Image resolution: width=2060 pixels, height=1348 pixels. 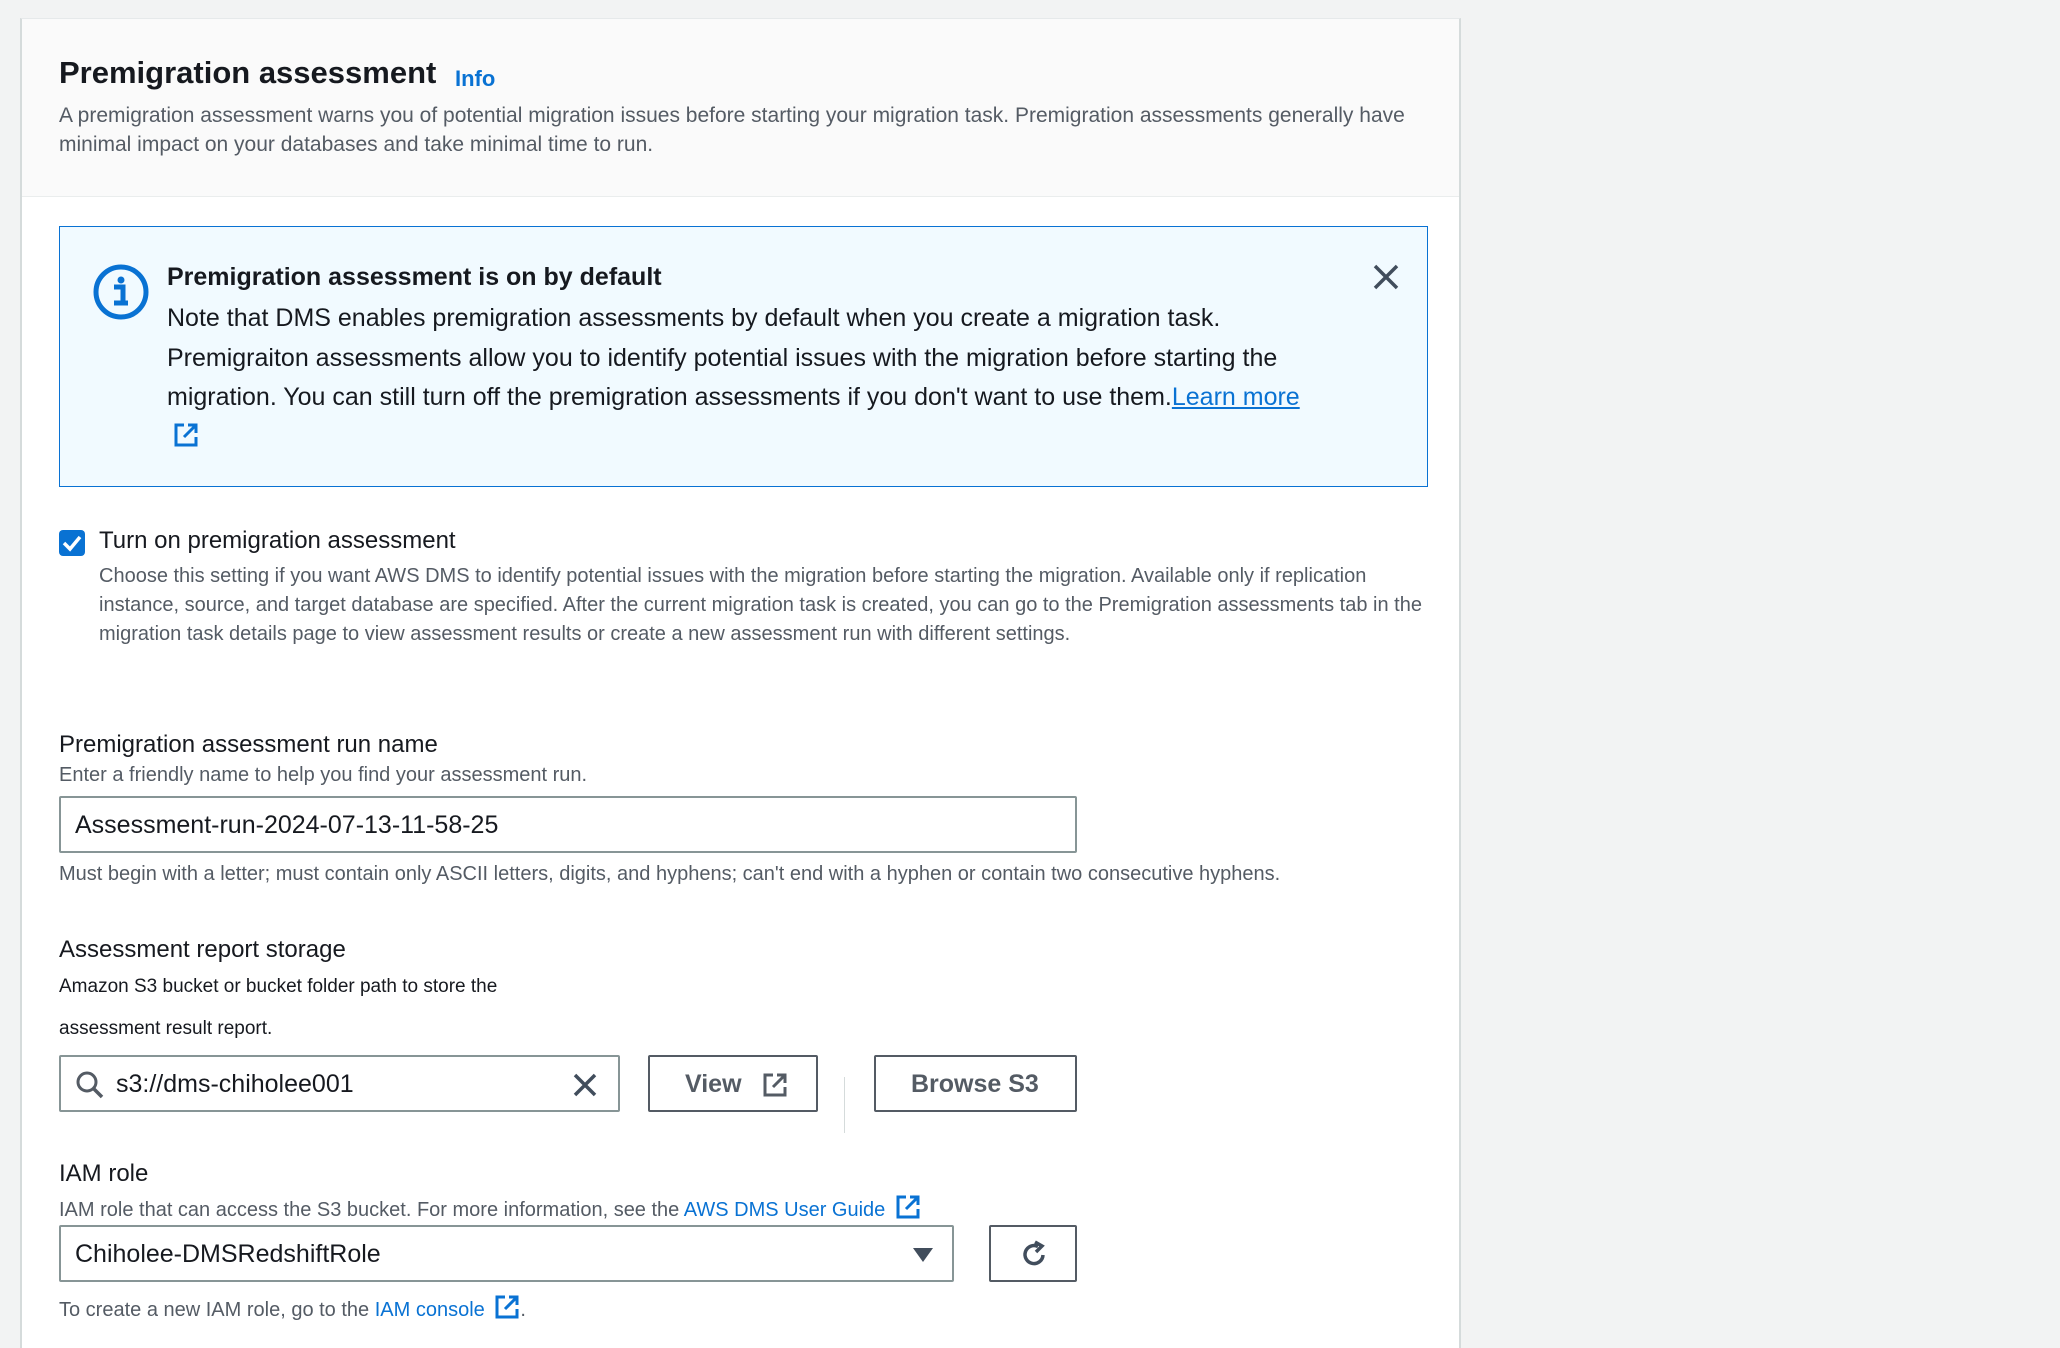 What do you see at coordinates (475, 79) in the screenshot?
I see `info-link: Info` at bounding box center [475, 79].